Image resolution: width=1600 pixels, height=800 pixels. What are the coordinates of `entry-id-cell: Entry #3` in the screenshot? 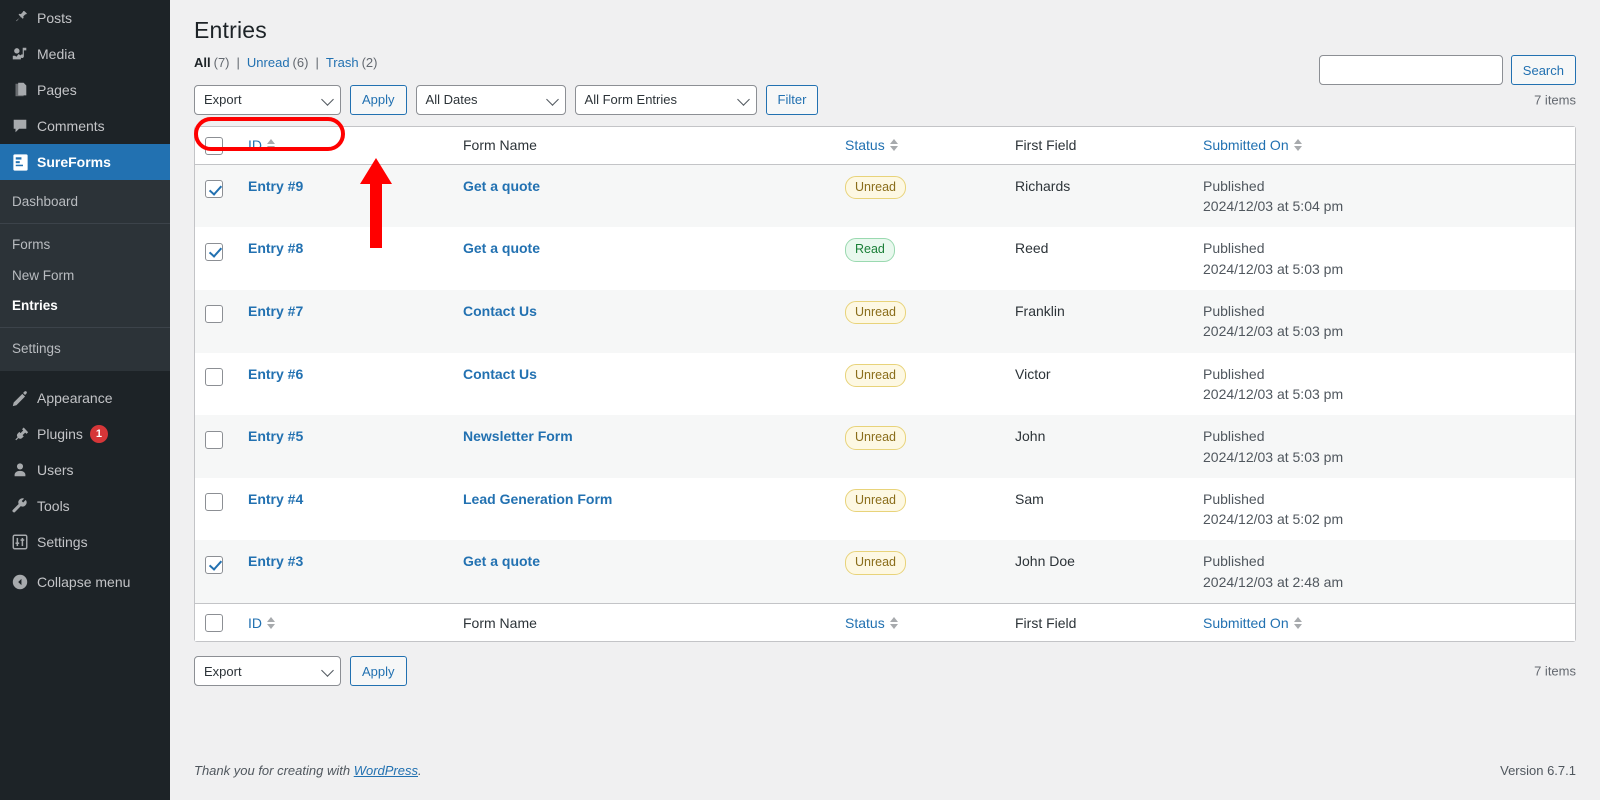 It's located at (345, 572).